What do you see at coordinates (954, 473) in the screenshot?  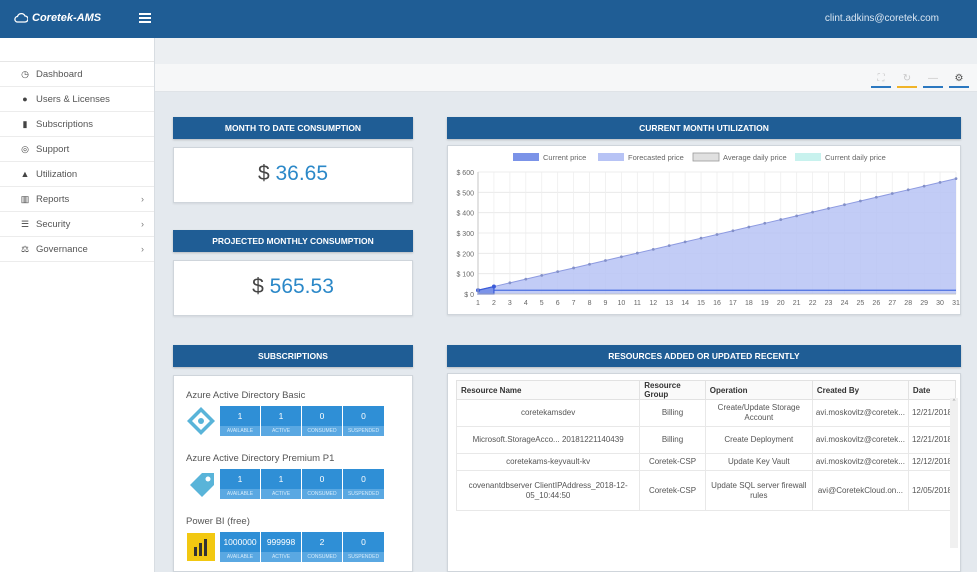 I see `table-scrollbar` at bounding box center [954, 473].